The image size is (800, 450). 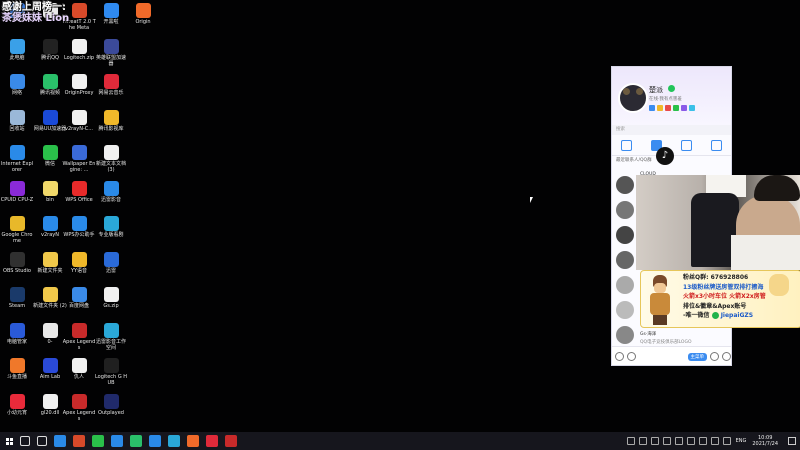 What do you see at coordinates (111, 165) in the screenshot?
I see `desktop-icon: 新建文本文档 (3)` at bounding box center [111, 165].